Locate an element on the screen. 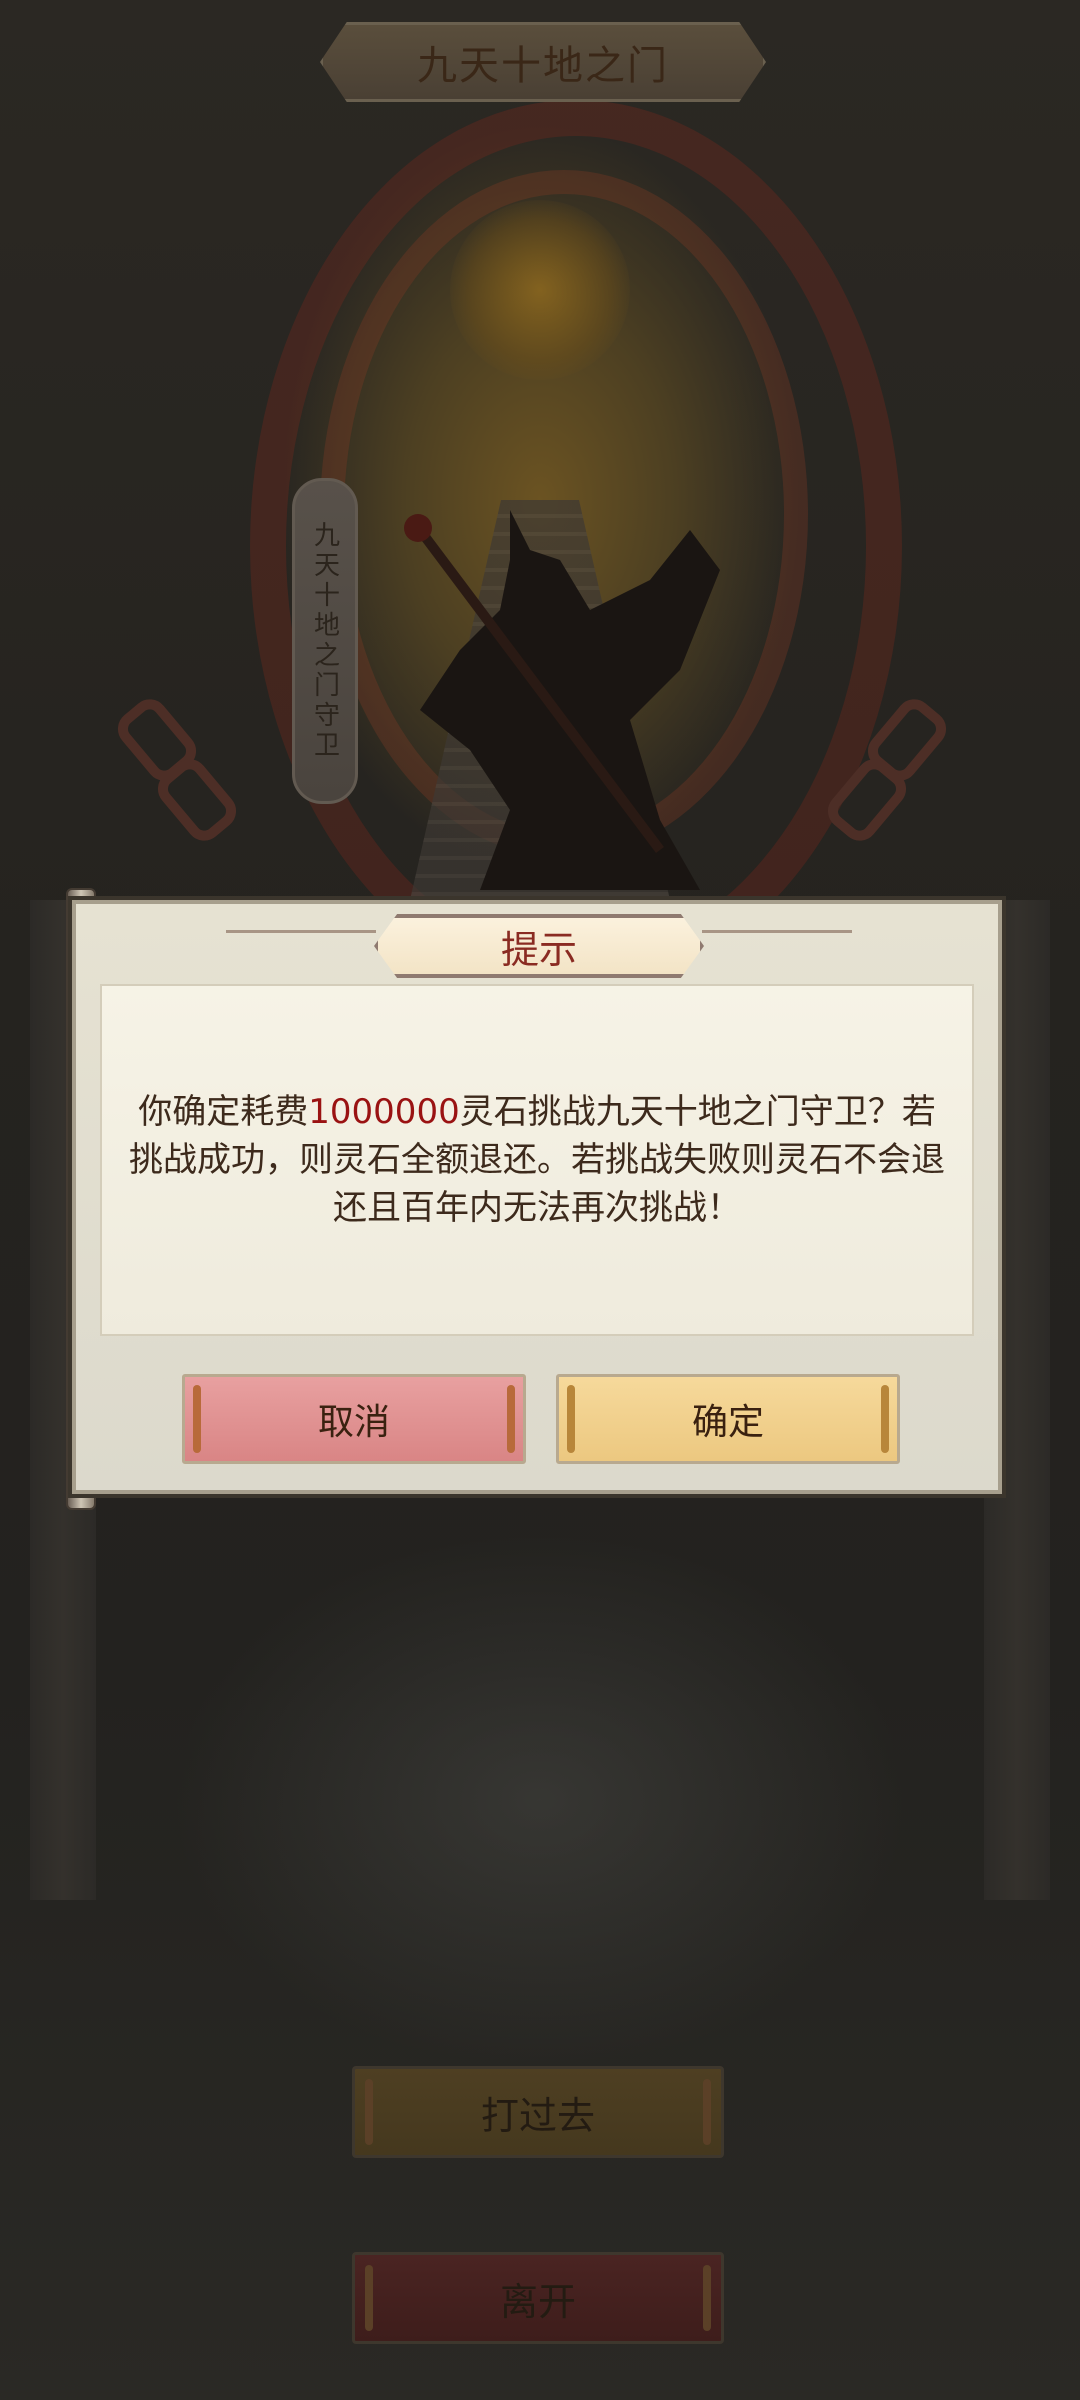 This screenshot has height=2400, width=1080. portal-glow is located at coordinates (540, 290).